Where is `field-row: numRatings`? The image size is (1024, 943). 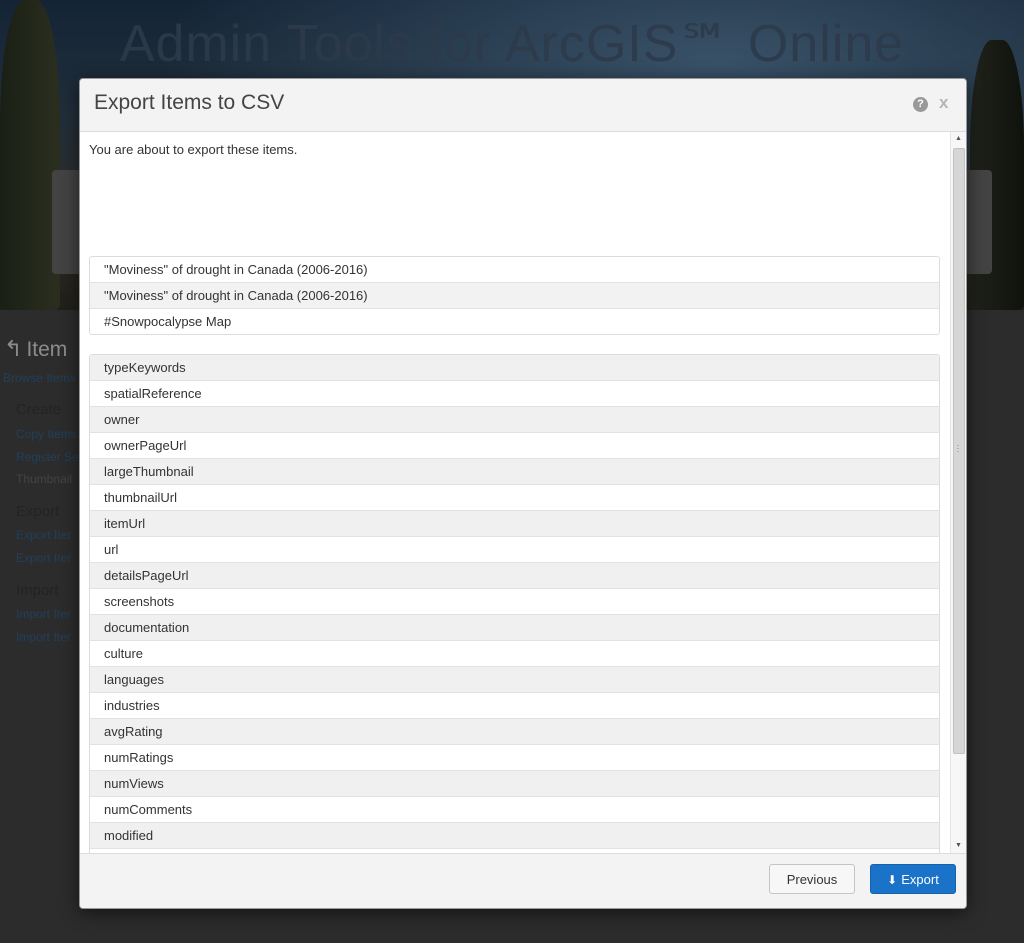
field-row: numRatings is located at coordinates (514, 758).